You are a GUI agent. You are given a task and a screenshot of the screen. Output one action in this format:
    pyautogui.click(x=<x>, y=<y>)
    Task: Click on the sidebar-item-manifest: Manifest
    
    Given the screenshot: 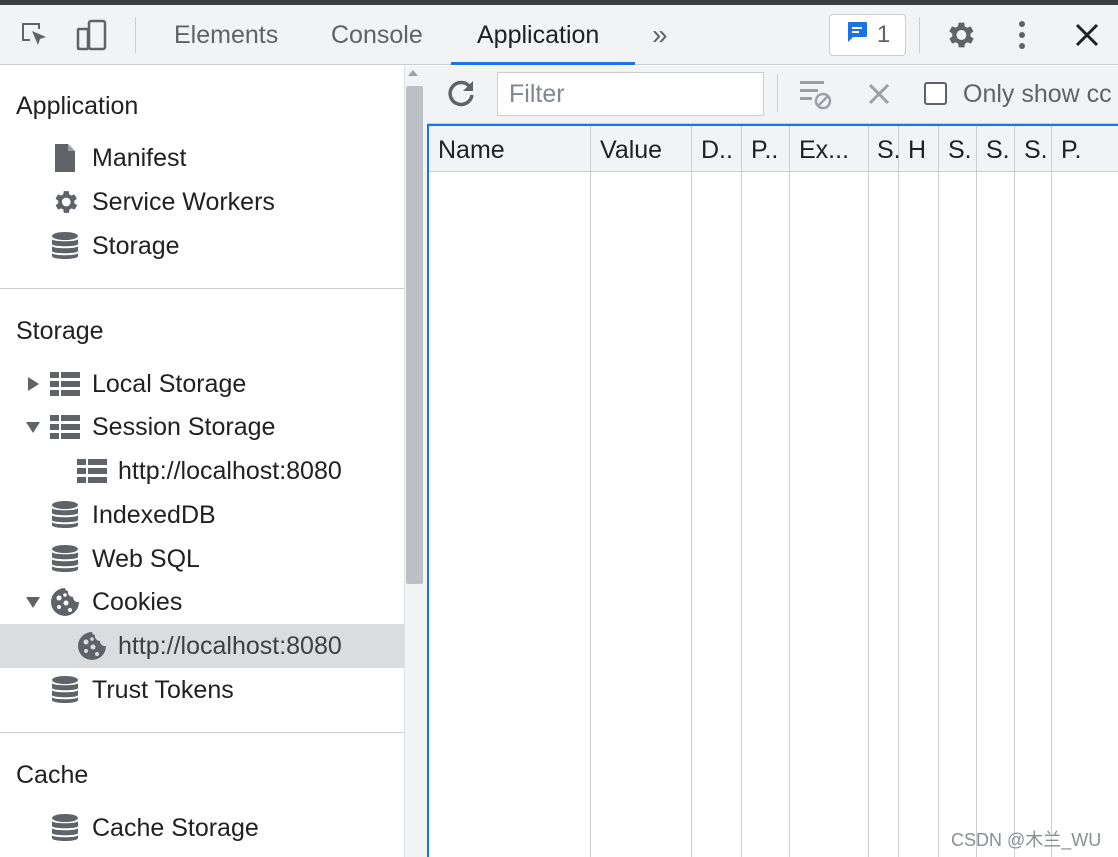 What is the action you would take?
    pyautogui.click(x=202, y=158)
    